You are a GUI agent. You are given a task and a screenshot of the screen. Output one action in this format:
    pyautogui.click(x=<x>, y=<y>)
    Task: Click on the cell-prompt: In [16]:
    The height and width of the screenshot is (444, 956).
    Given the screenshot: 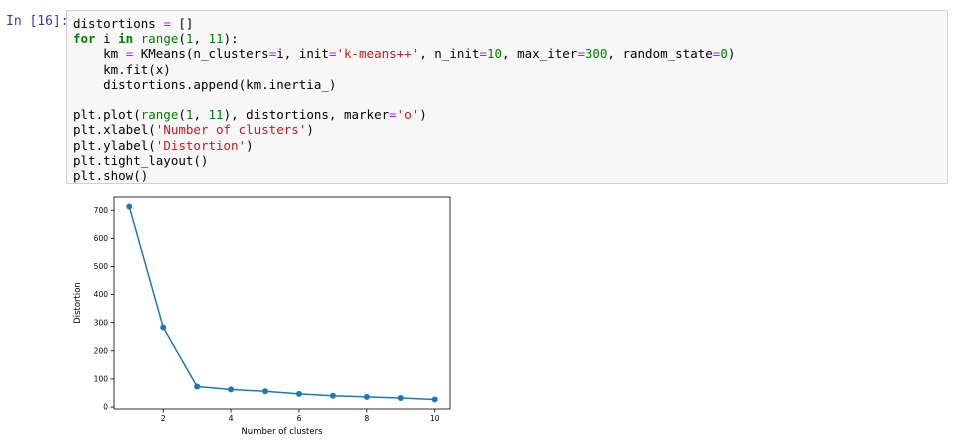 What is the action you would take?
    pyautogui.click(x=37, y=21)
    